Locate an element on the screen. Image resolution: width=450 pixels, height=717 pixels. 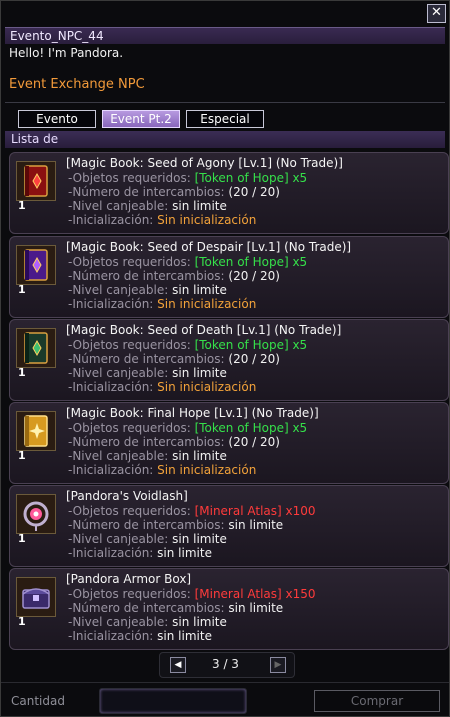
item-name: [Pandora's Voidlash] is located at coordinates (127, 496).